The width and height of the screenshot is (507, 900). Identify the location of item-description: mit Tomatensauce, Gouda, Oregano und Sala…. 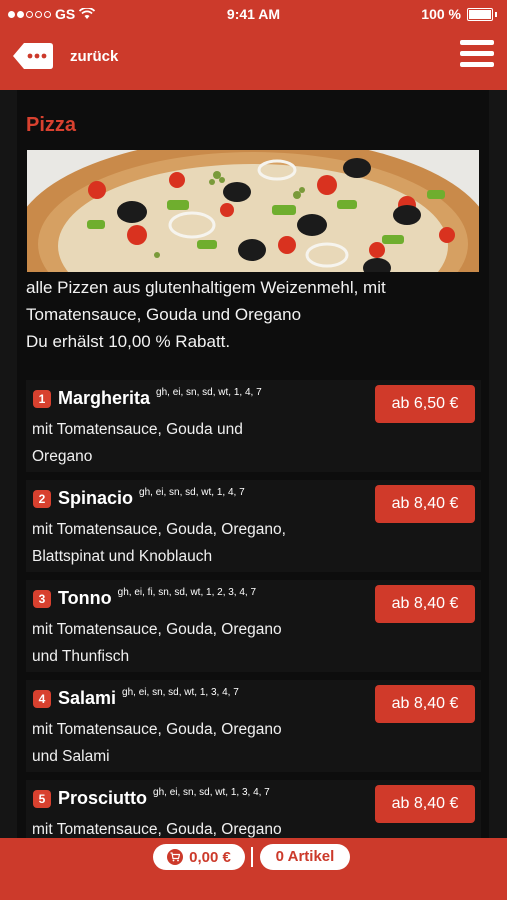
(157, 743).